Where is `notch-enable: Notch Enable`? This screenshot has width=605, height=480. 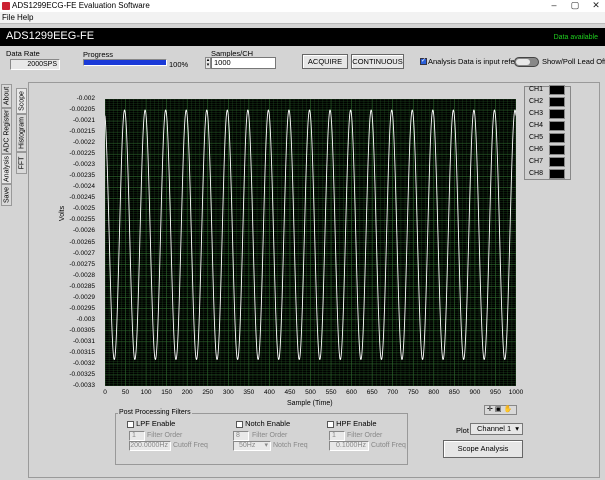 notch-enable: Notch Enable is located at coordinates (263, 423).